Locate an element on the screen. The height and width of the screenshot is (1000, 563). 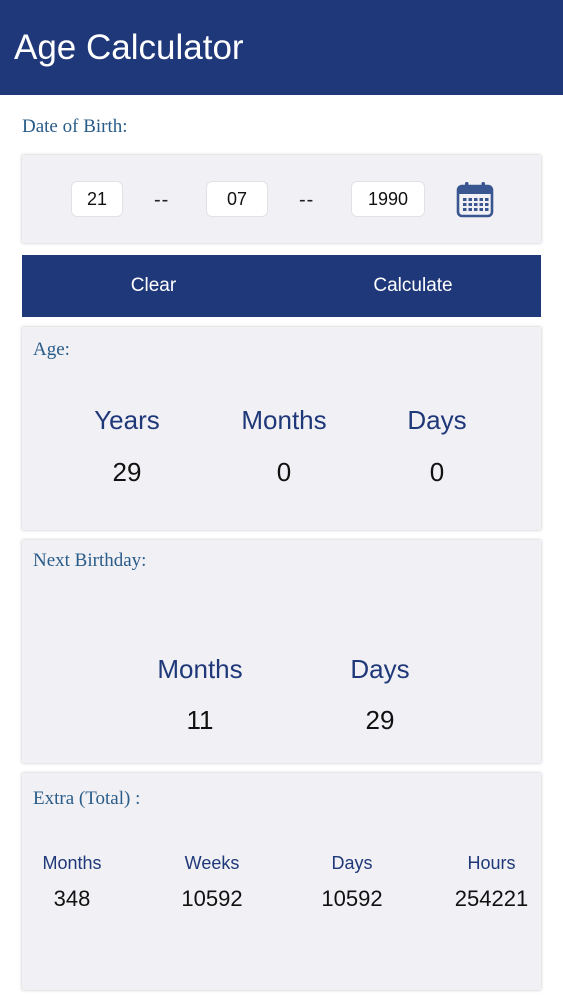
next-birthday-label: Next Birthday: is located at coordinates (90, 560).